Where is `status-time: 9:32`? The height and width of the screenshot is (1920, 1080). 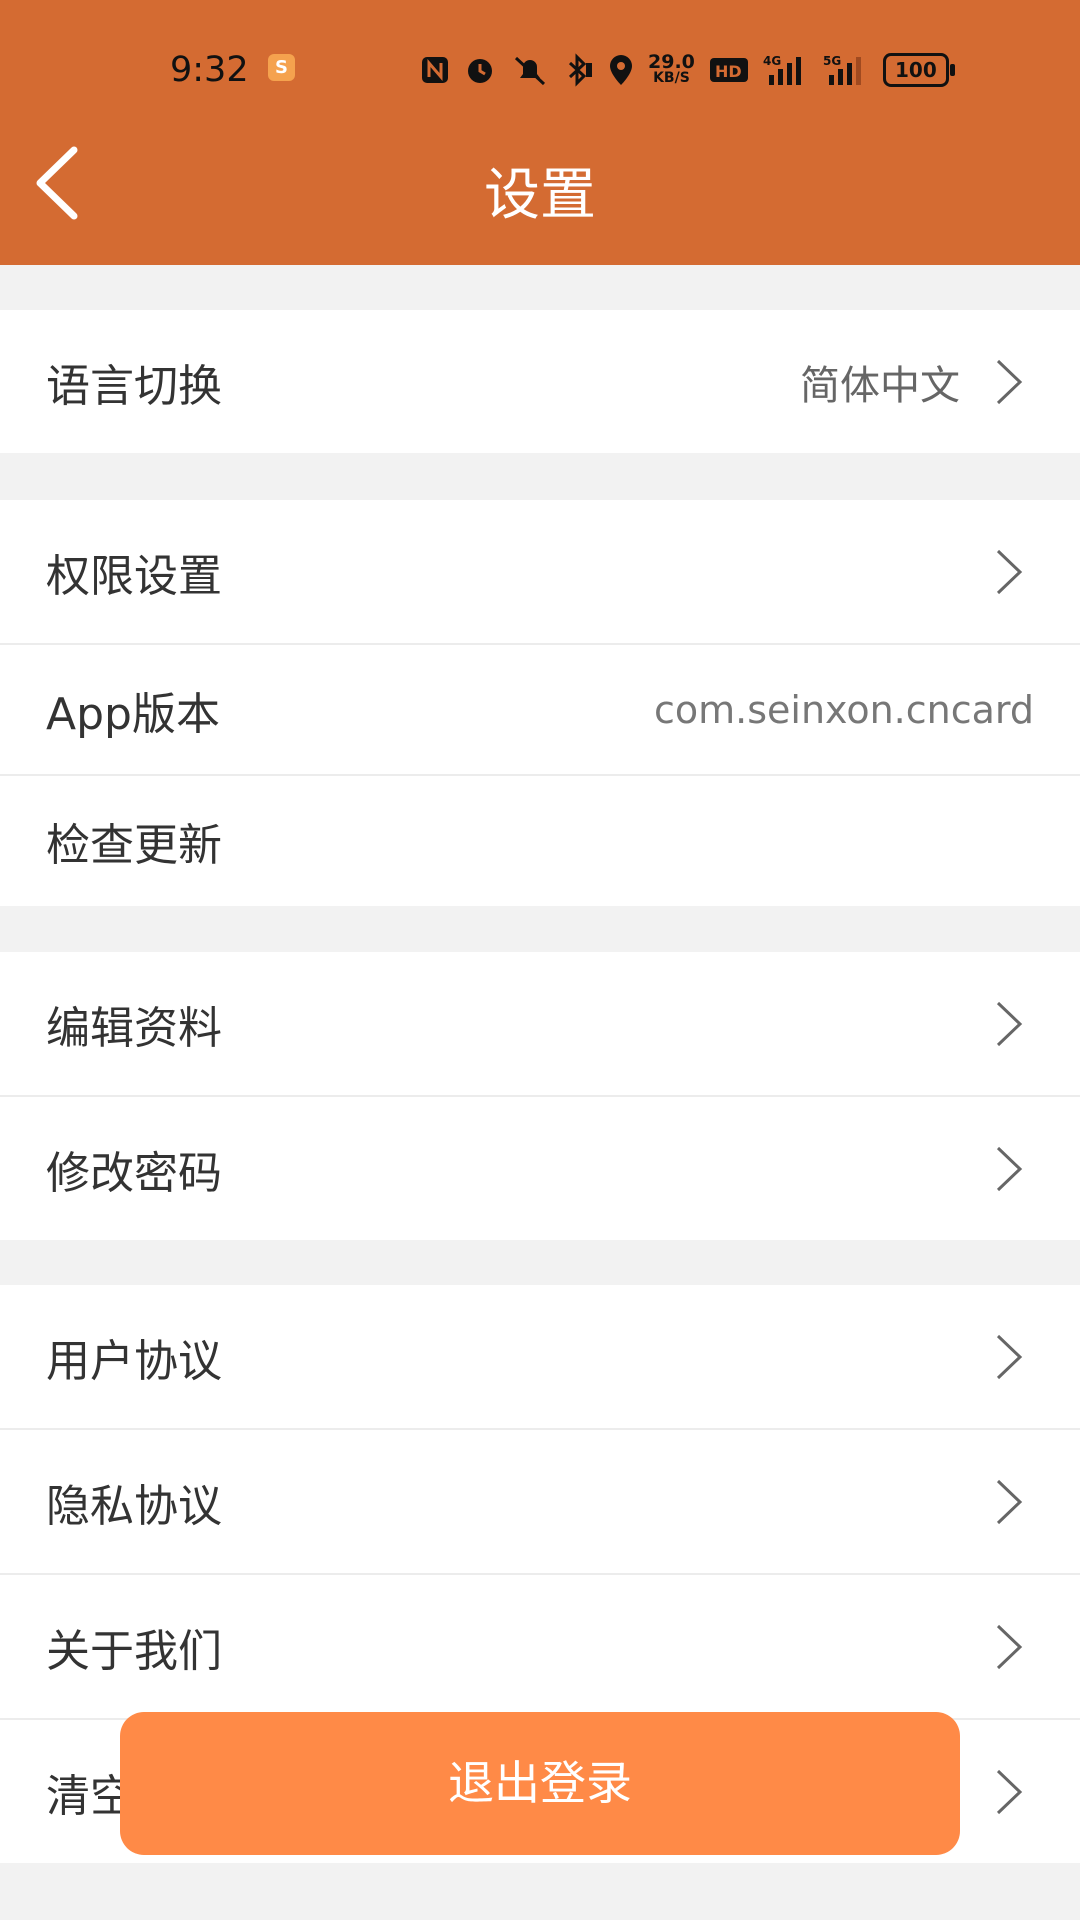 status-time: 9:32 is located at coordinates (209, 70).